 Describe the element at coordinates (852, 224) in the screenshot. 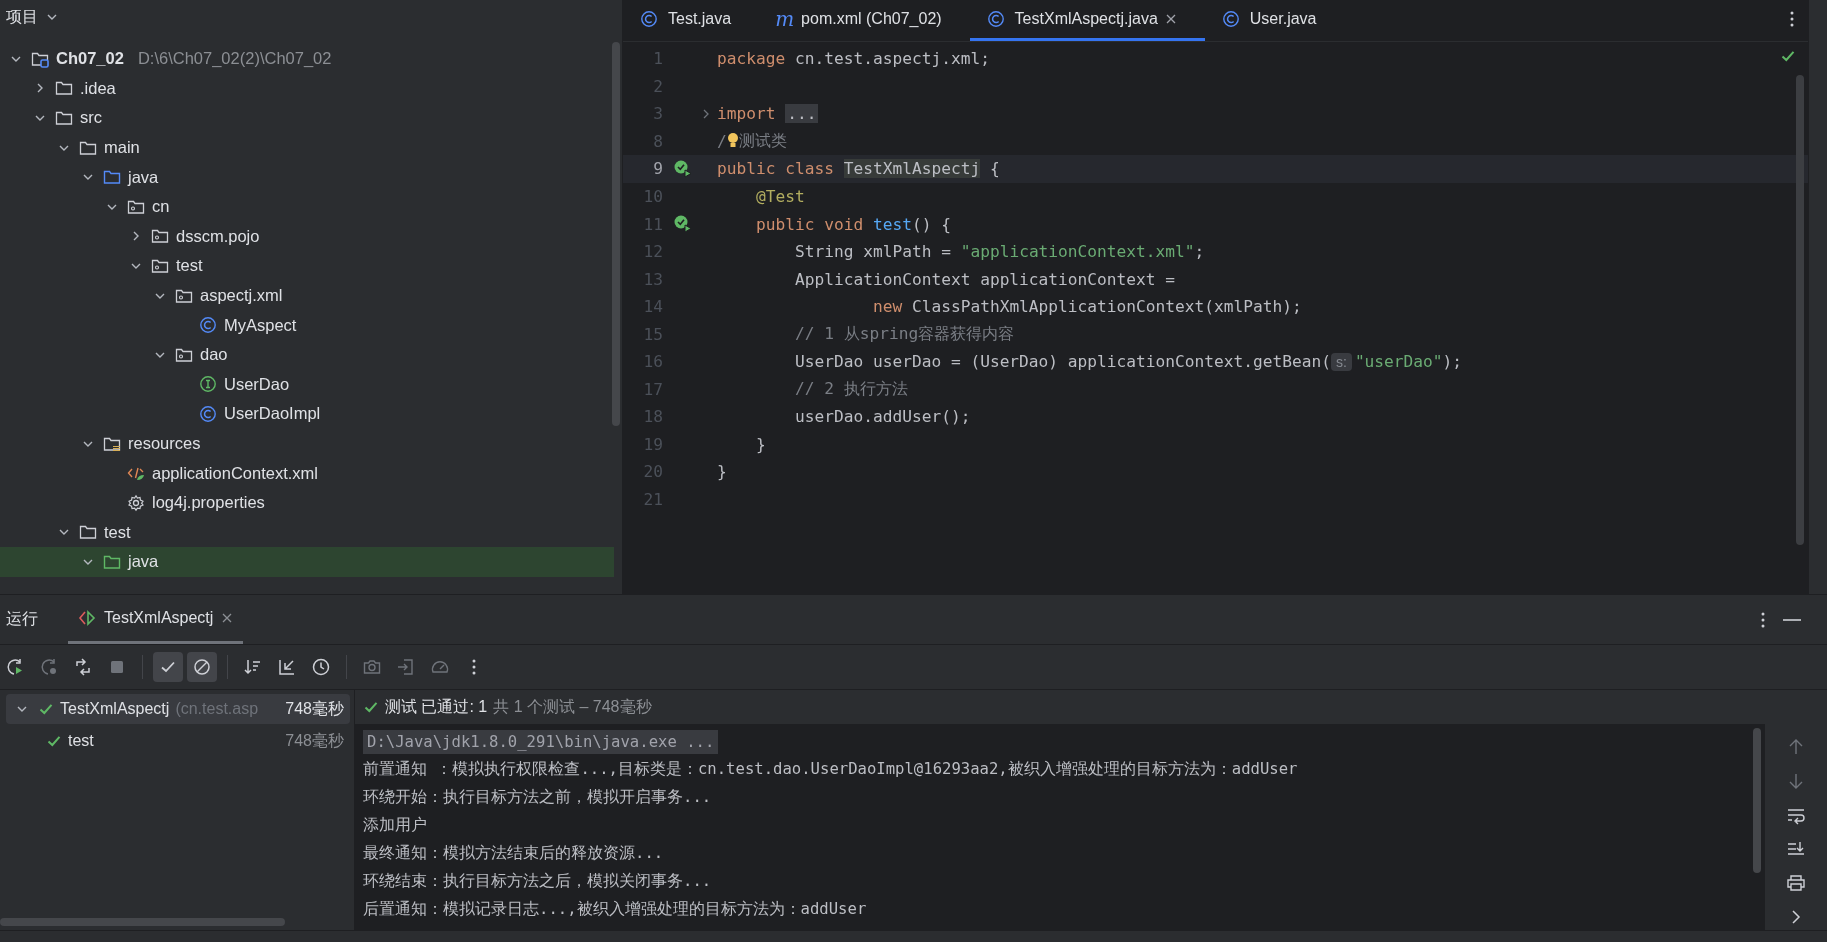

I see `code-line: public void test() {` at that location.